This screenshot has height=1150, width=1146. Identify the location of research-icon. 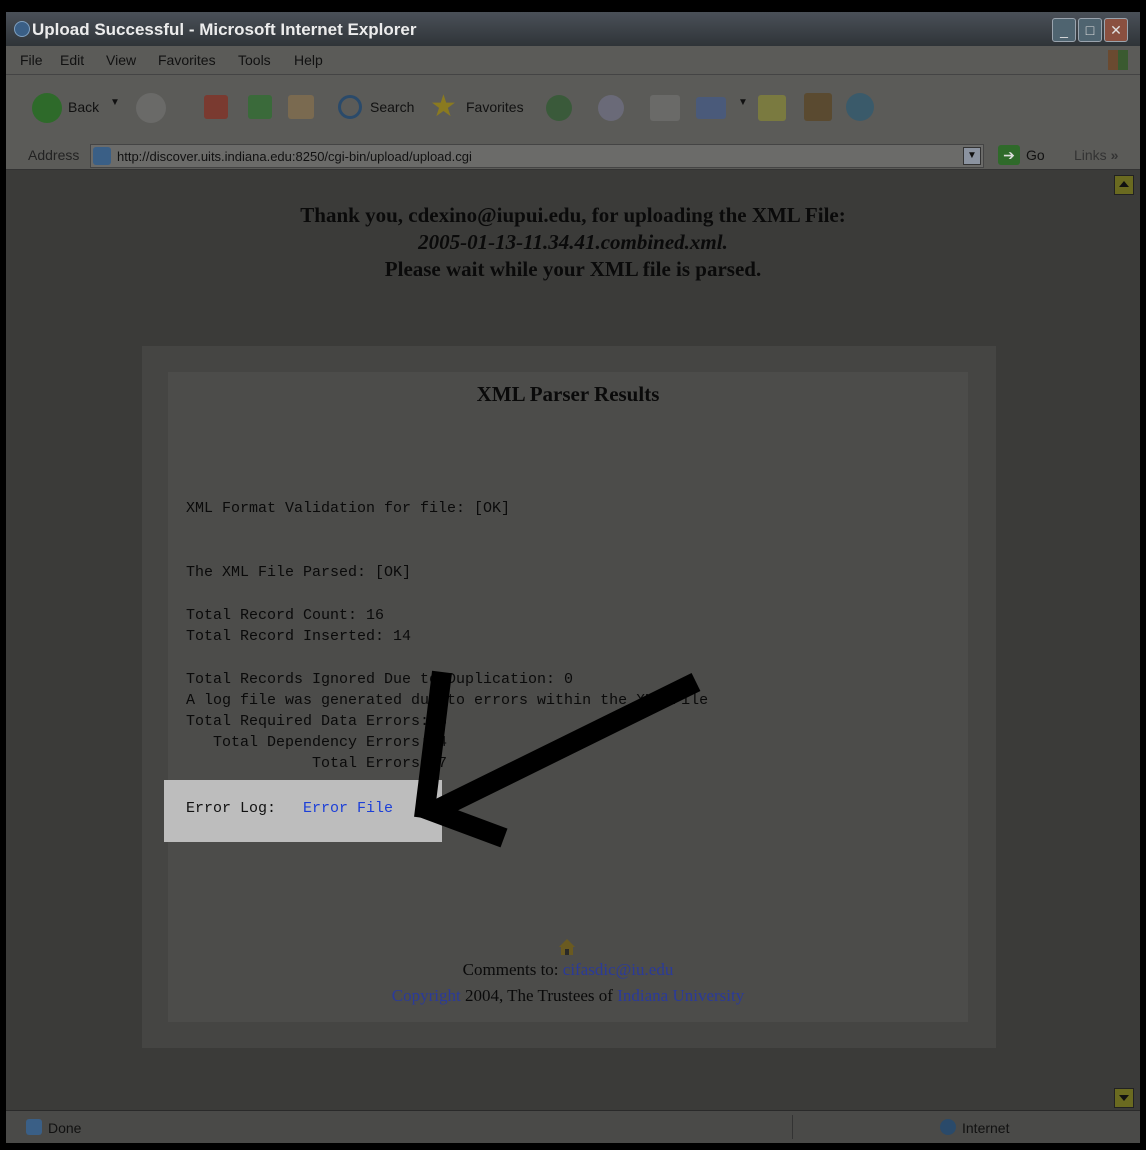
(818, 107).